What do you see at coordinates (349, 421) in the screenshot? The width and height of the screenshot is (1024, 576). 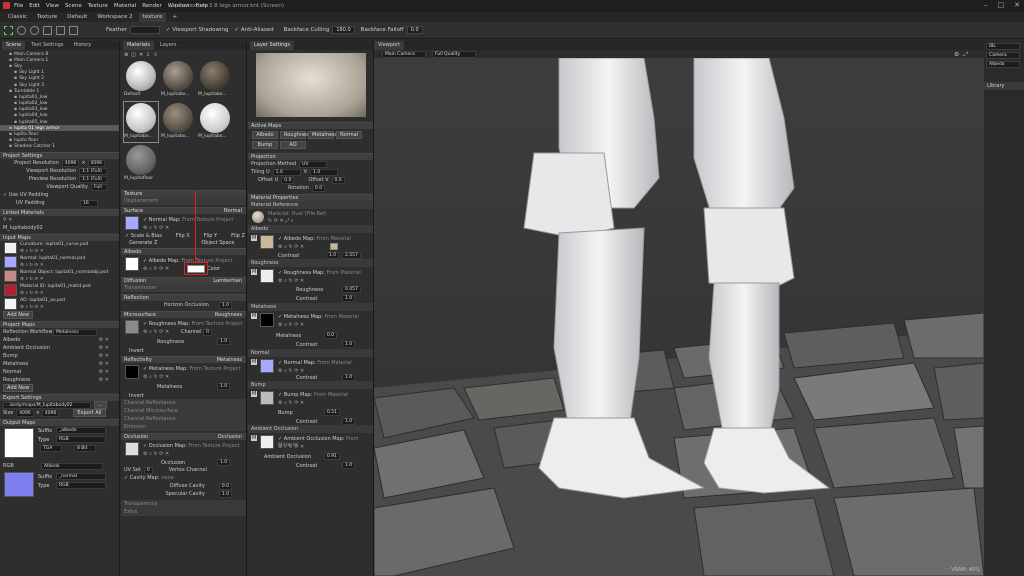 I see `contrast-field-6: 1.0` at bounding box center [349, 421].